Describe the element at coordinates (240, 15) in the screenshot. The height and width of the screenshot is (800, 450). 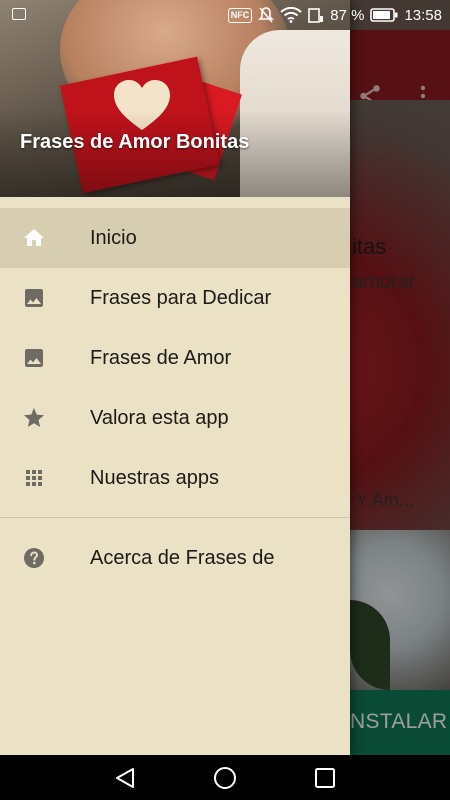
I see `nfc-icon: NFC` at that location.